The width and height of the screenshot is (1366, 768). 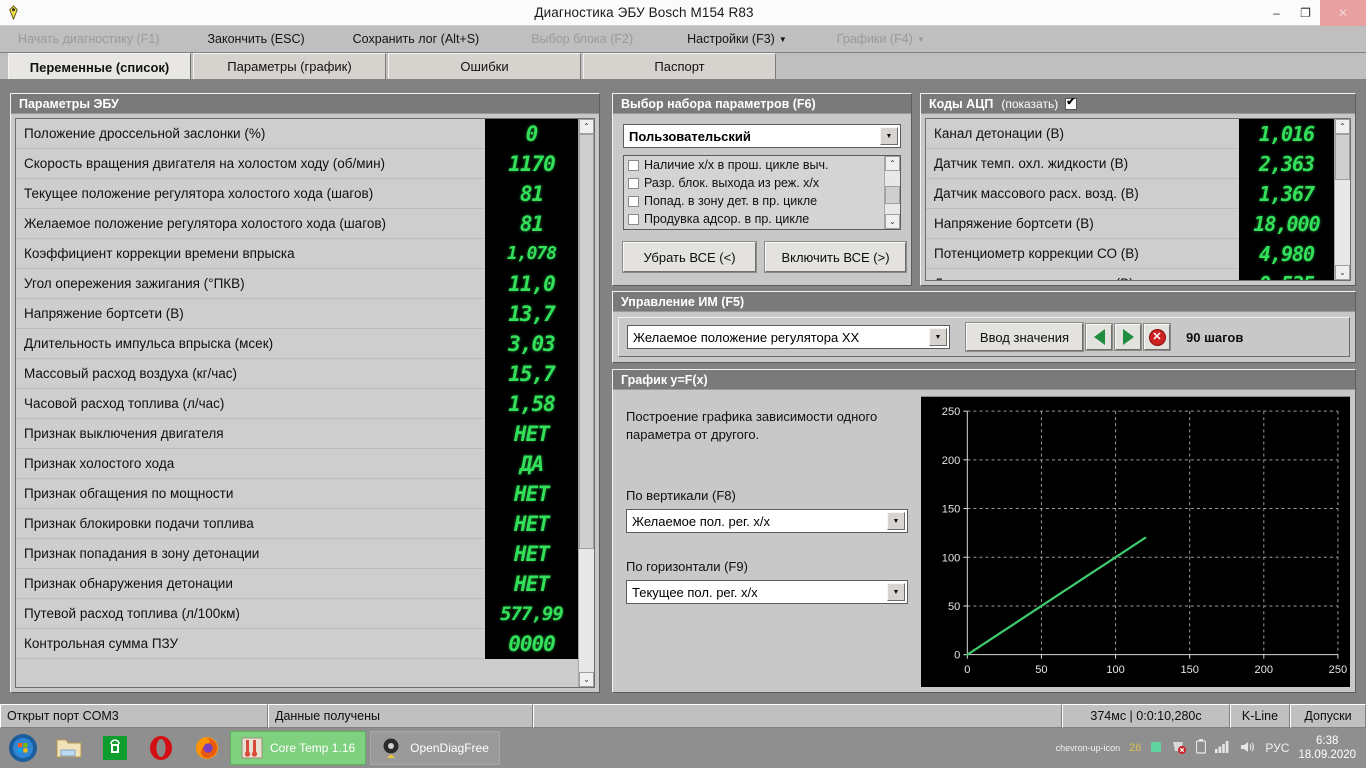 What do you see at coordinates (297, 283) in the screenshot?
I see `table-row: Угол опережения зажигания (°ПКВ) 11,0` at bounding box center [297, 283].